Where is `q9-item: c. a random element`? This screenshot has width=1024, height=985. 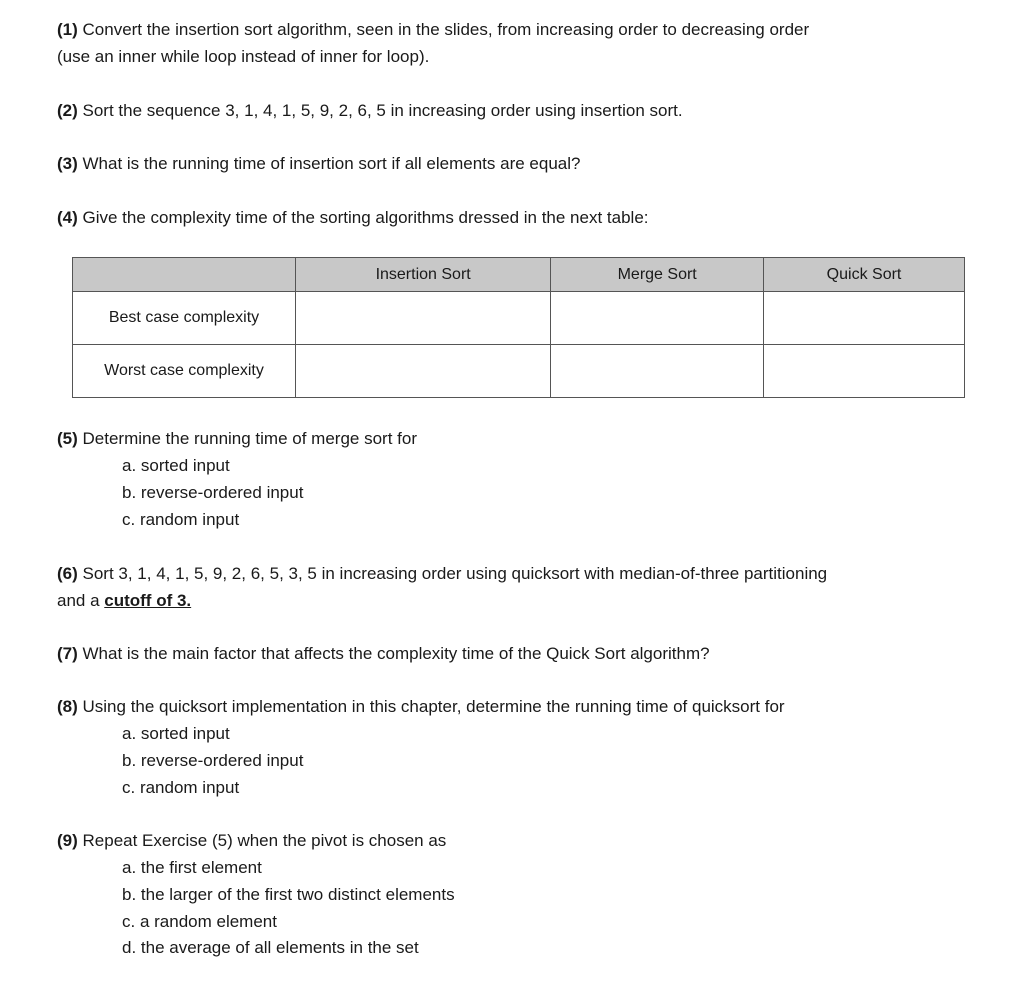 q9-item: c. a random element is located at coordinates (199, 921).